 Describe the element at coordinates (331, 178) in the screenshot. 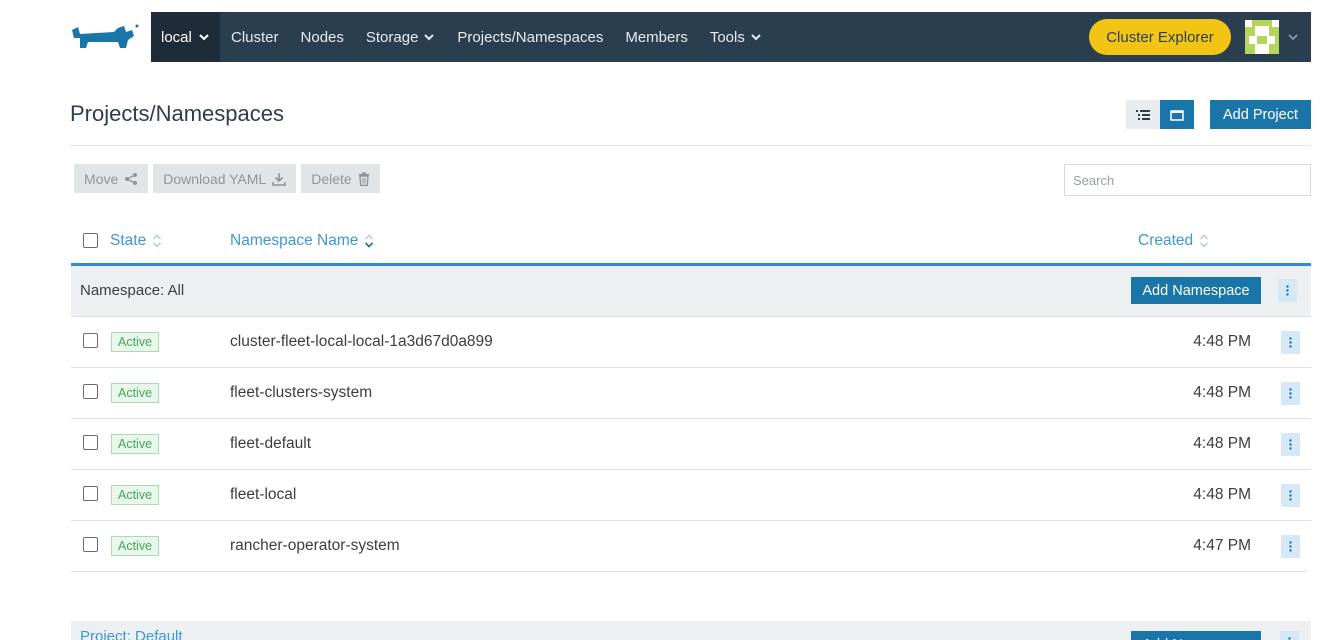

I see `delete-button-label: Delete` at that location.